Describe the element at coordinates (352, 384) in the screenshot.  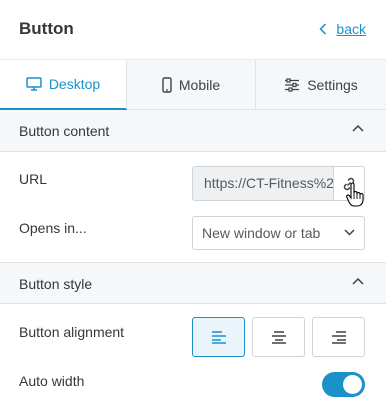
I see `toggle-knob` at that location.